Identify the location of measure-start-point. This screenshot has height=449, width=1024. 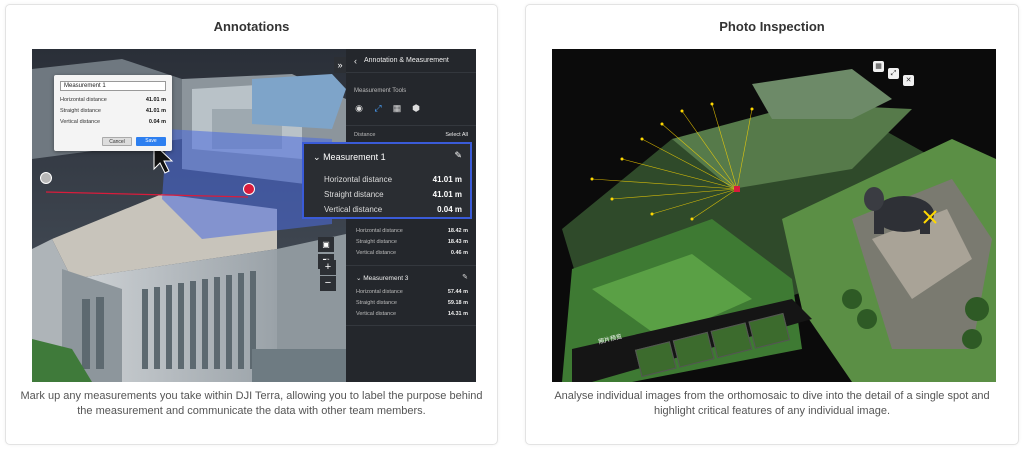
(46, 178).